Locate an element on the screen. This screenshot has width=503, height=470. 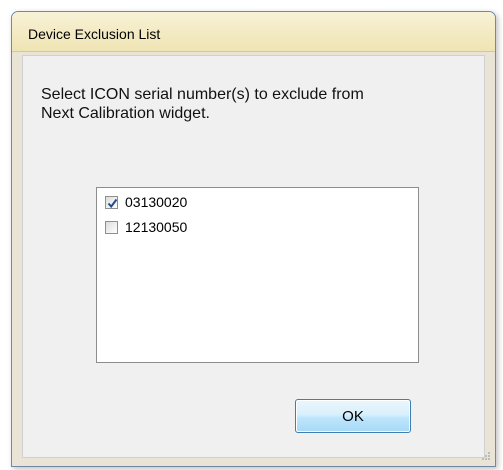
checkbox-unchecked is located at coordinates (111, 227).